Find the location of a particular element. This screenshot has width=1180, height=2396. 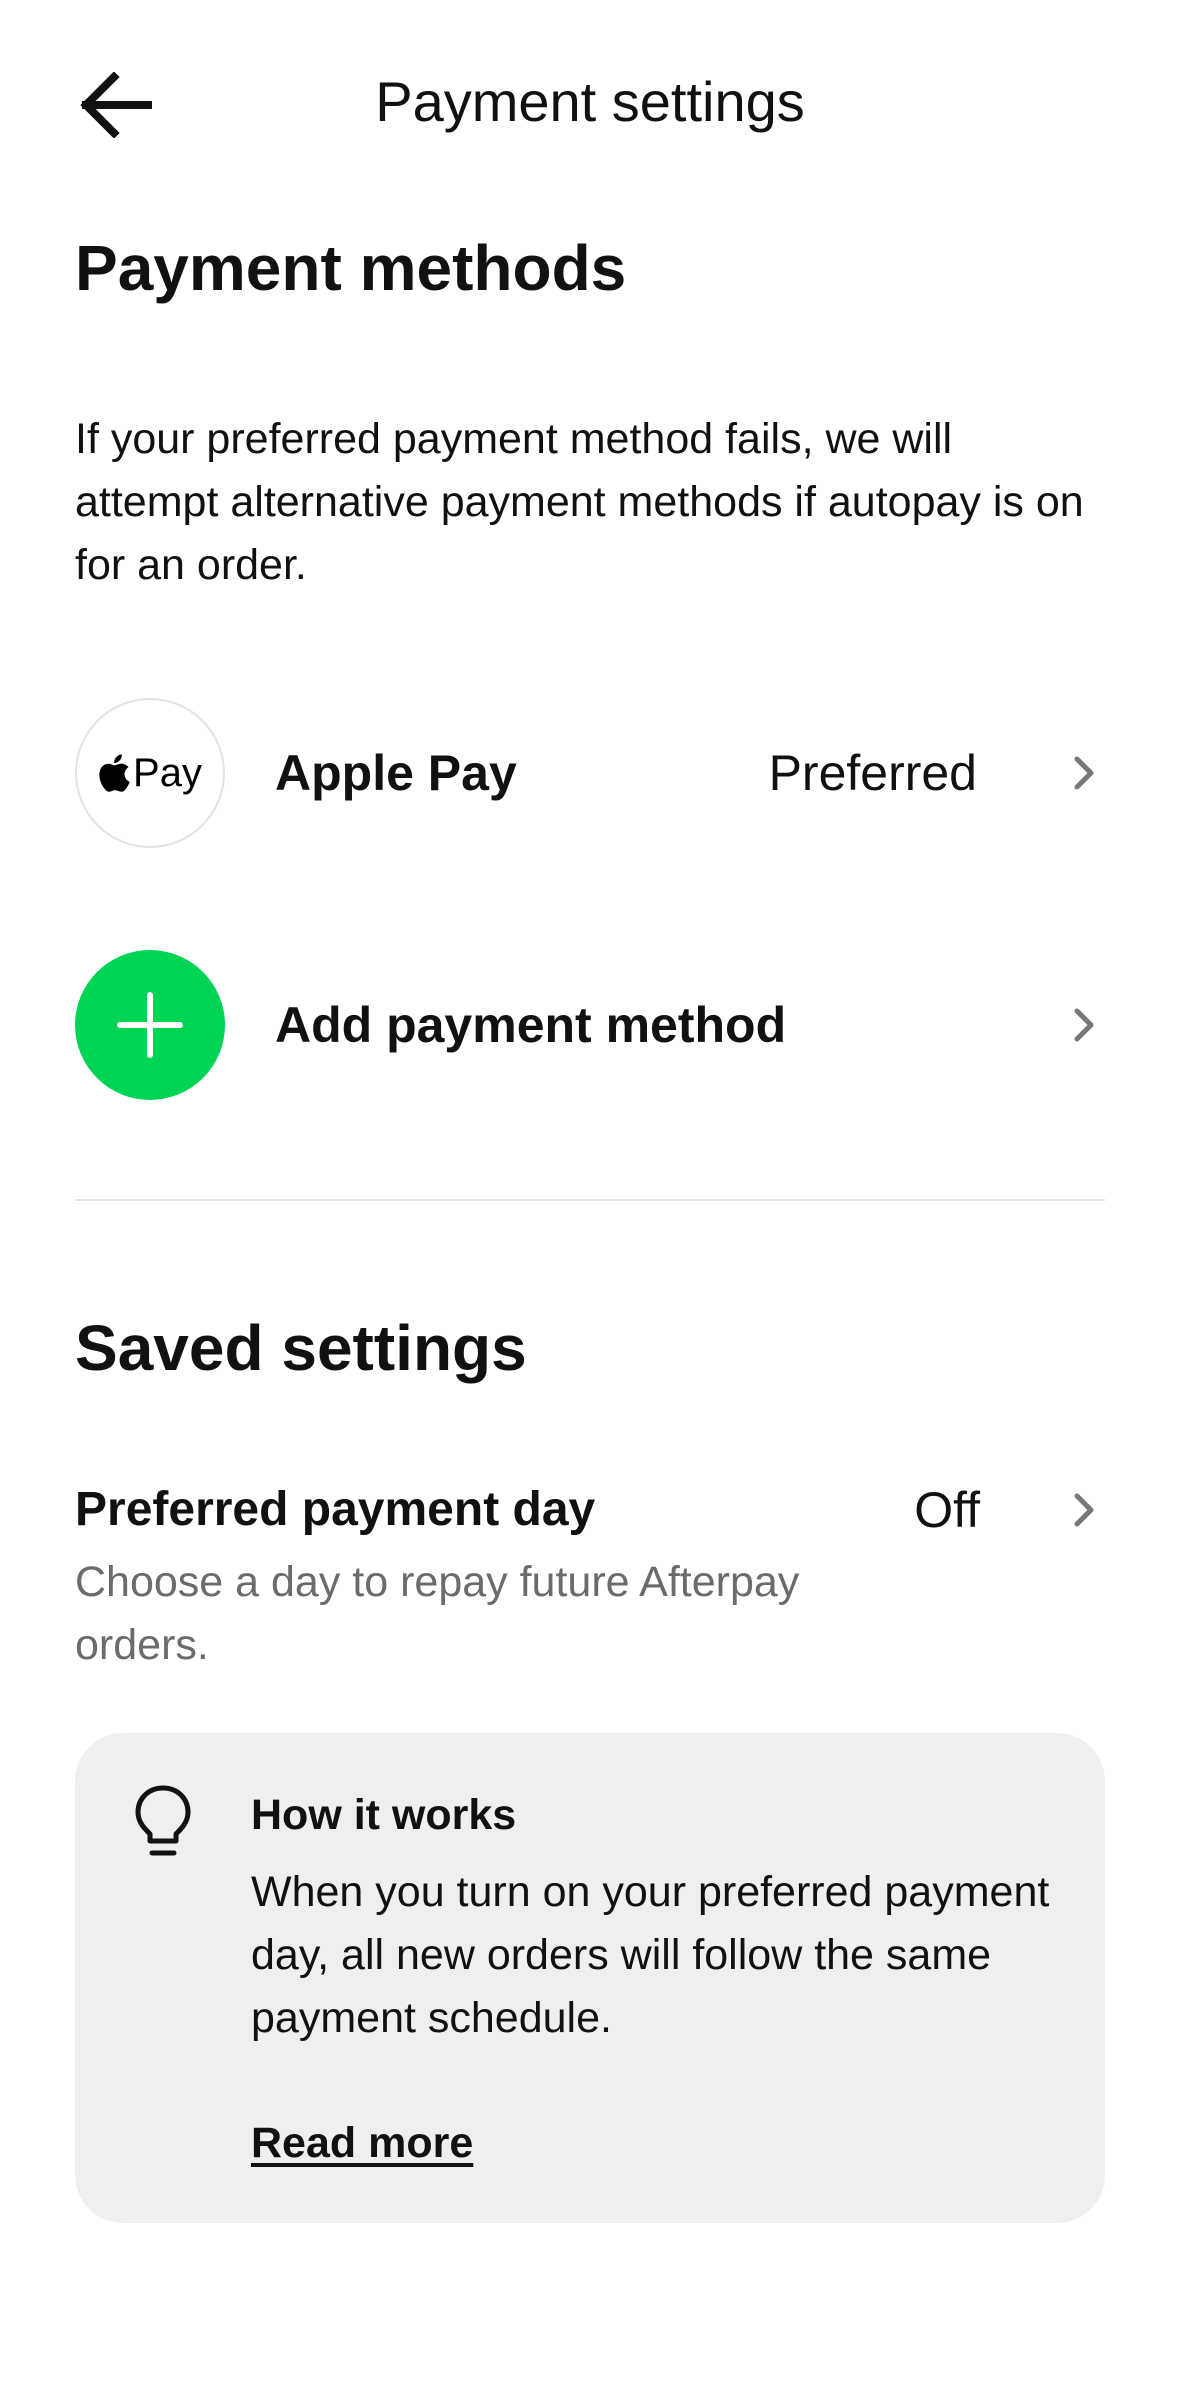

section-divider is located at coordinates (590, 1200).